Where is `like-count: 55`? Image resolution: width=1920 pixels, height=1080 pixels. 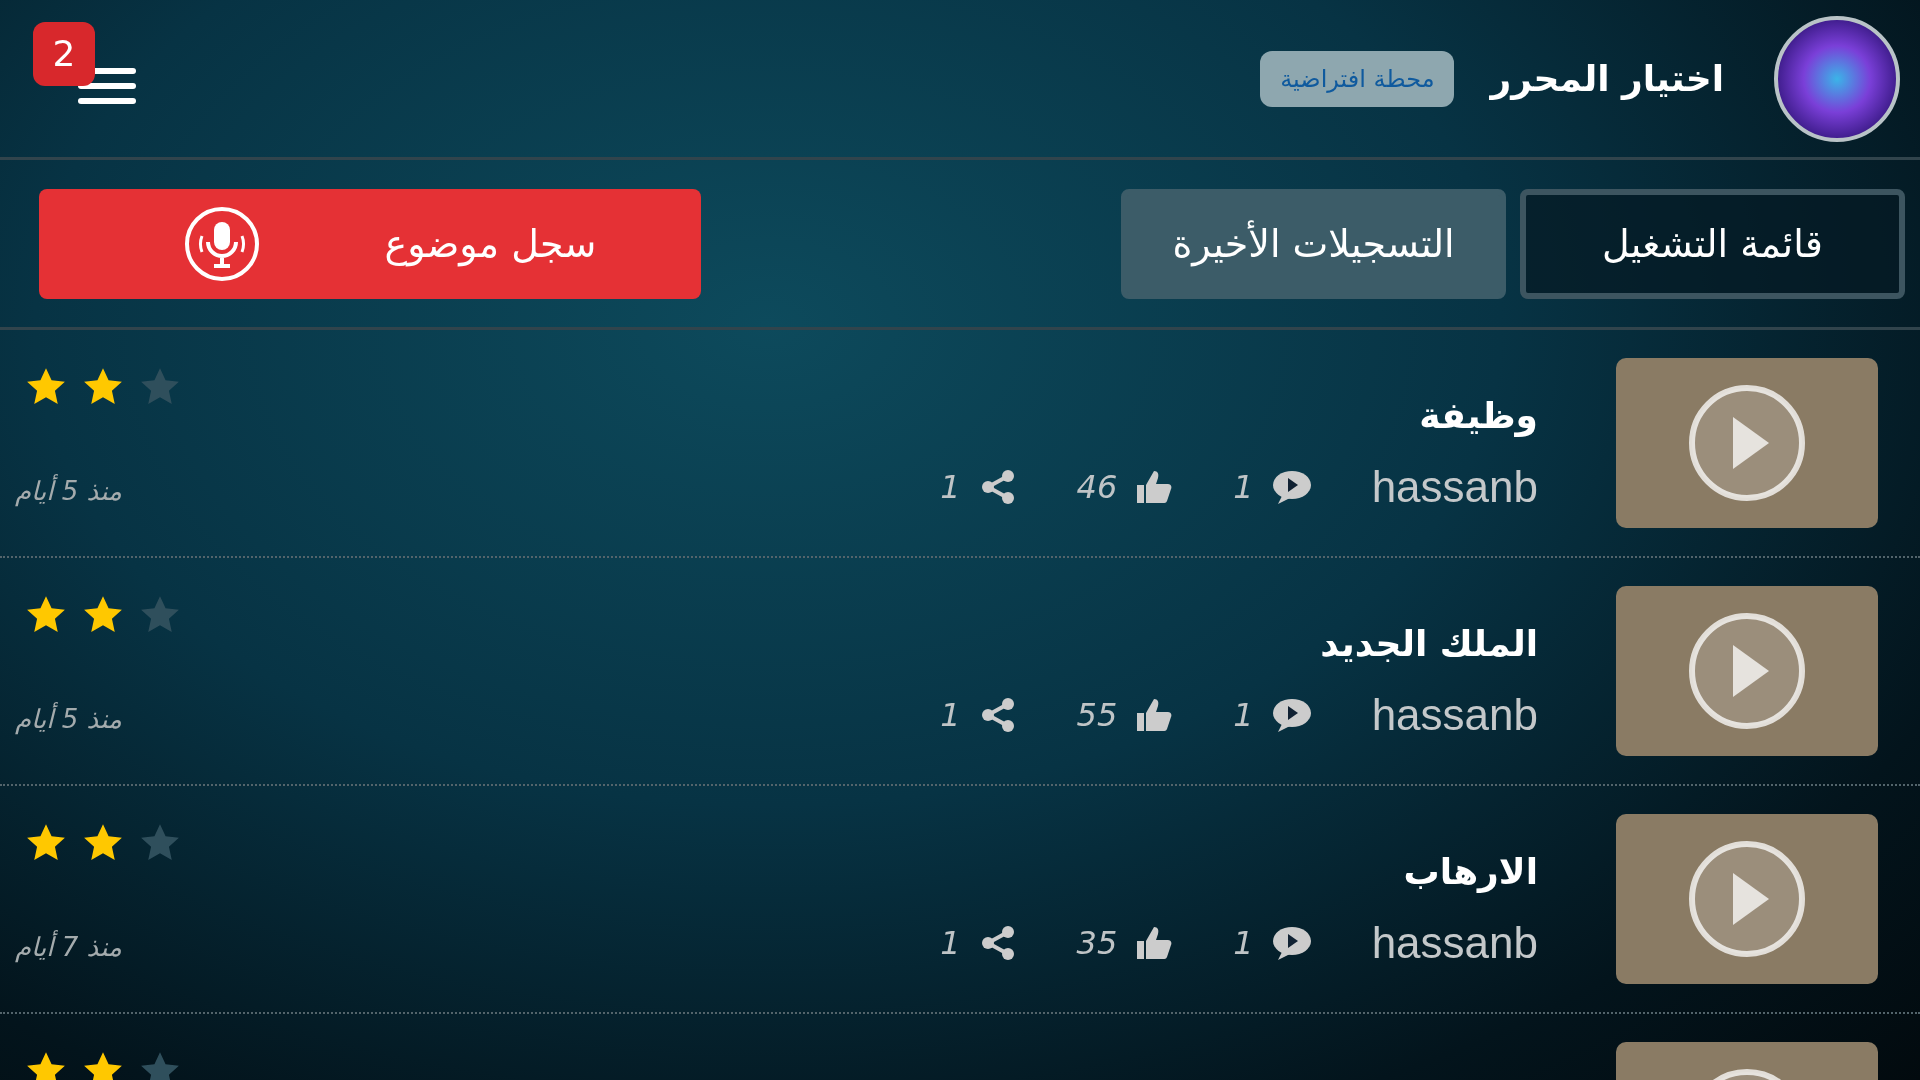
like-count: 55 is located at coordinates (1097, 714).